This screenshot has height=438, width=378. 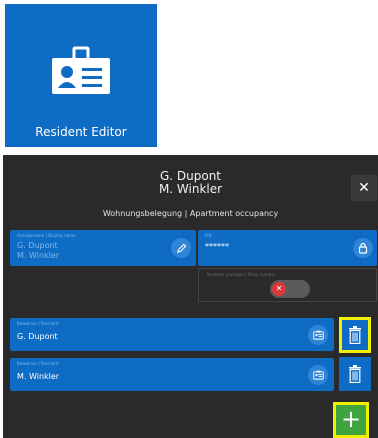 I want to click on resident-name: G. Dupont, so click(x=37, y=336).